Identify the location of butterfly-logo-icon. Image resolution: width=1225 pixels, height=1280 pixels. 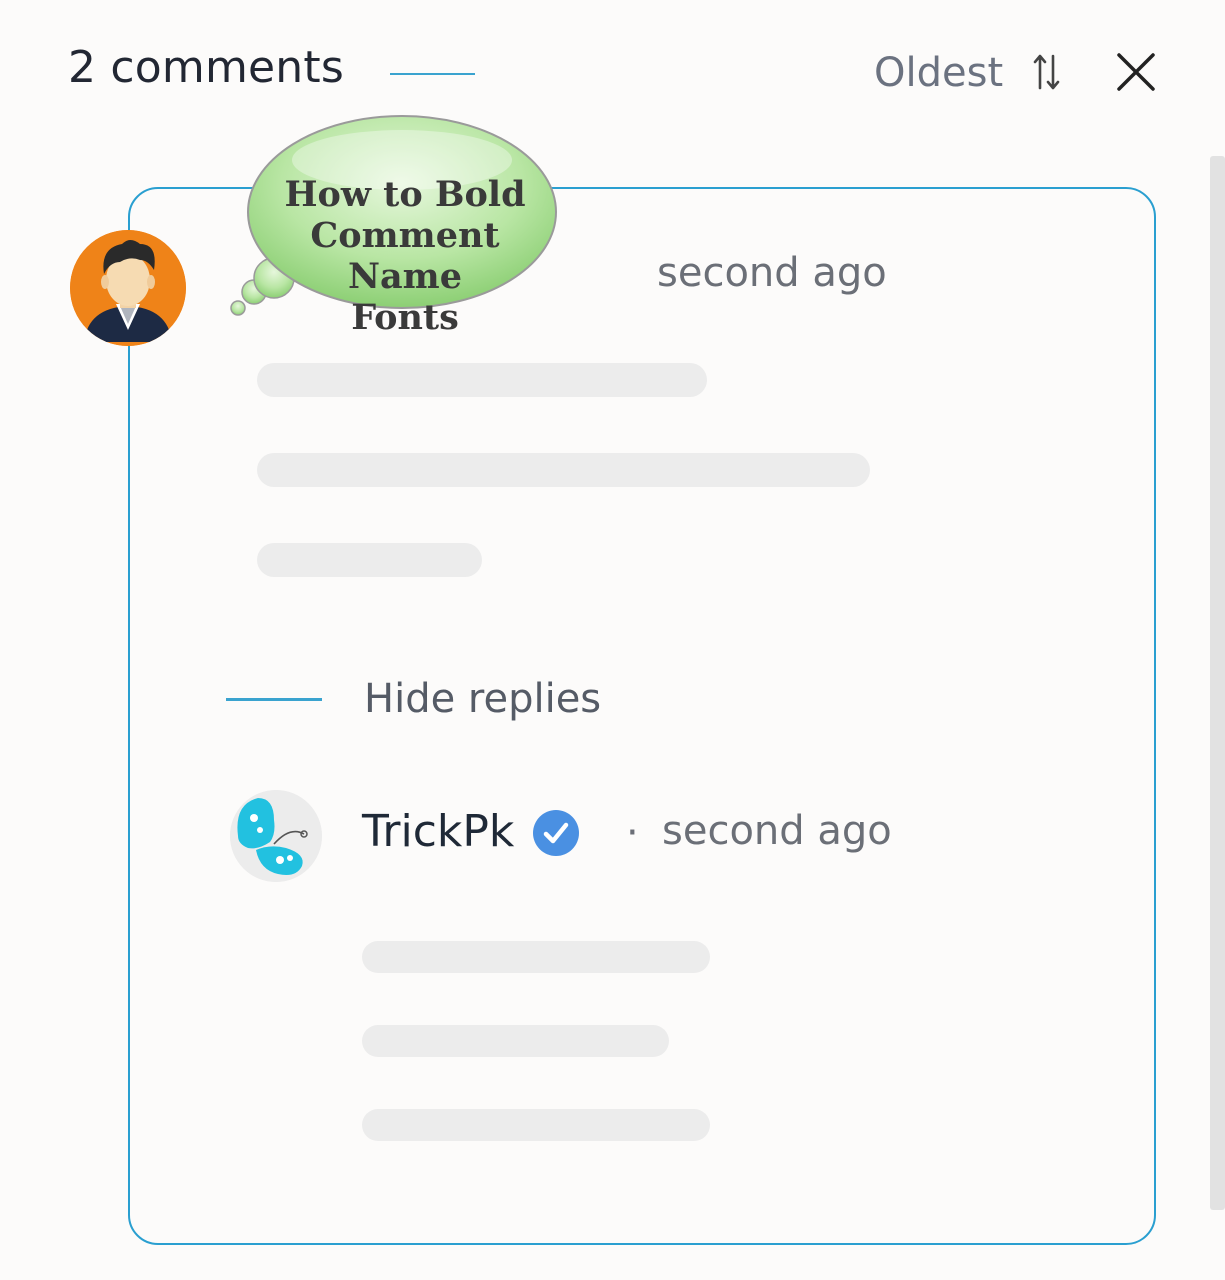
(276, 836).